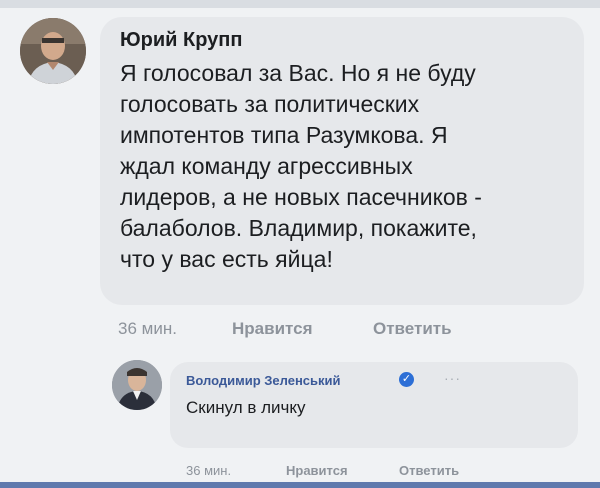 This screenshot has height=488, width=600. What do you see at coordinates (147, 329) in the screenshot?
I see `comment-timestamp: 36 мин.` at bounding box center [147, 329].